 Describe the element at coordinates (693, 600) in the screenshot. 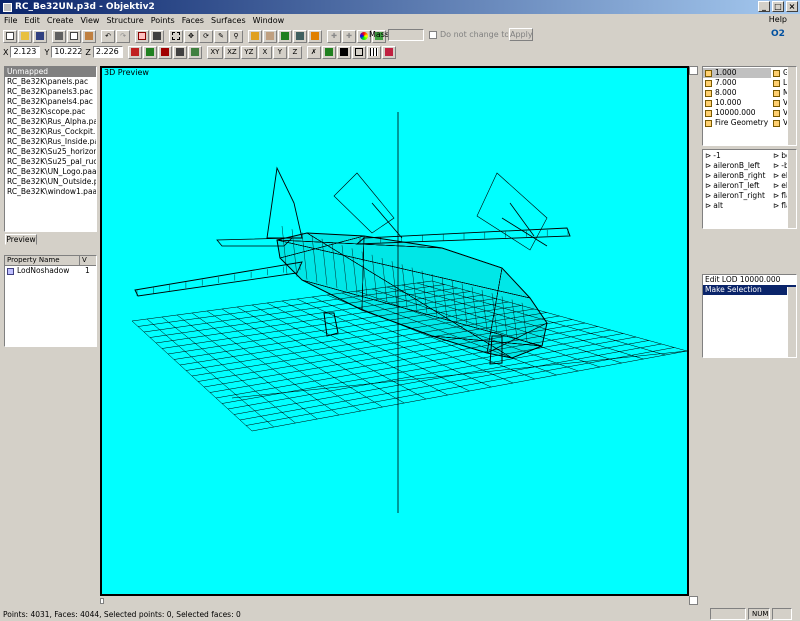

I see `viewport-resize-handle` at that location.